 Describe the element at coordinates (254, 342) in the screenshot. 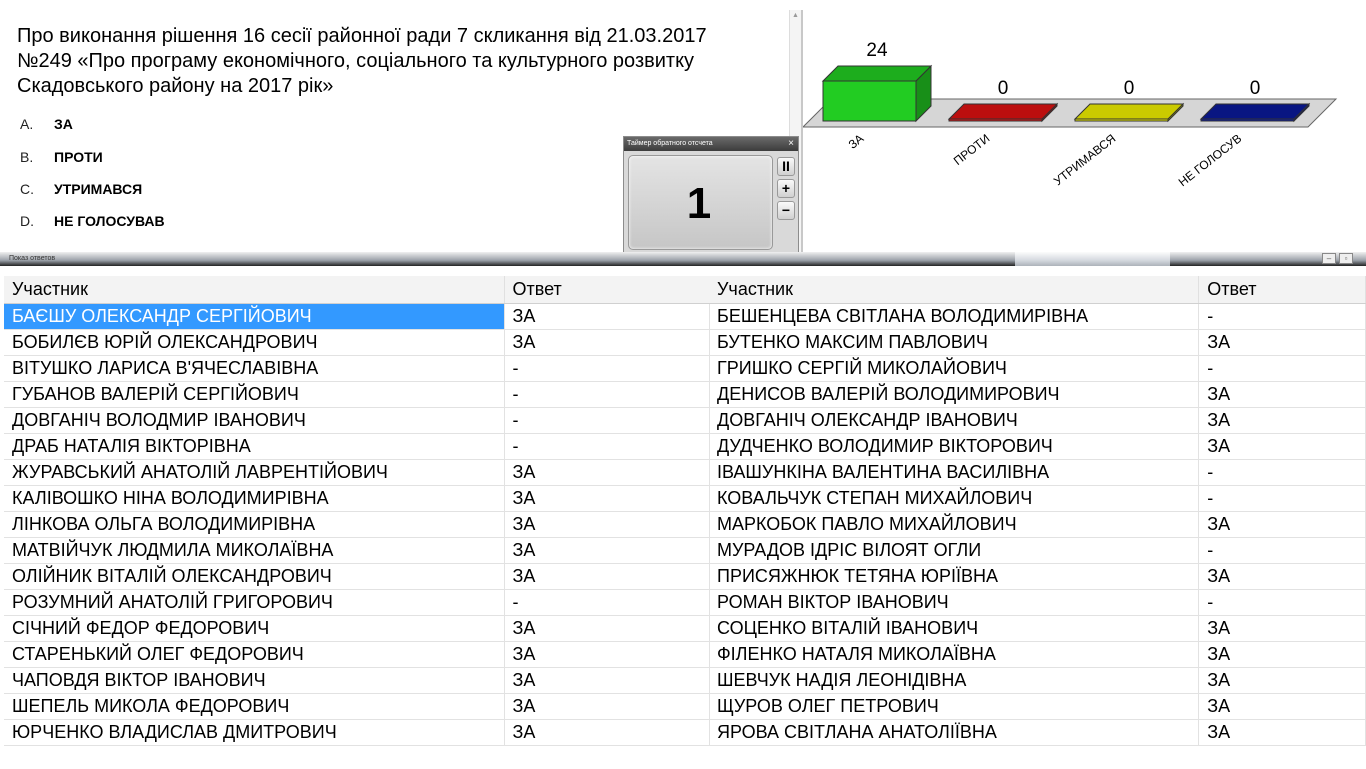

I see `participant-name: БОБИЛЄВ ЮРІЙ ОЛЕКСАНДРОВИЧ` at that location.